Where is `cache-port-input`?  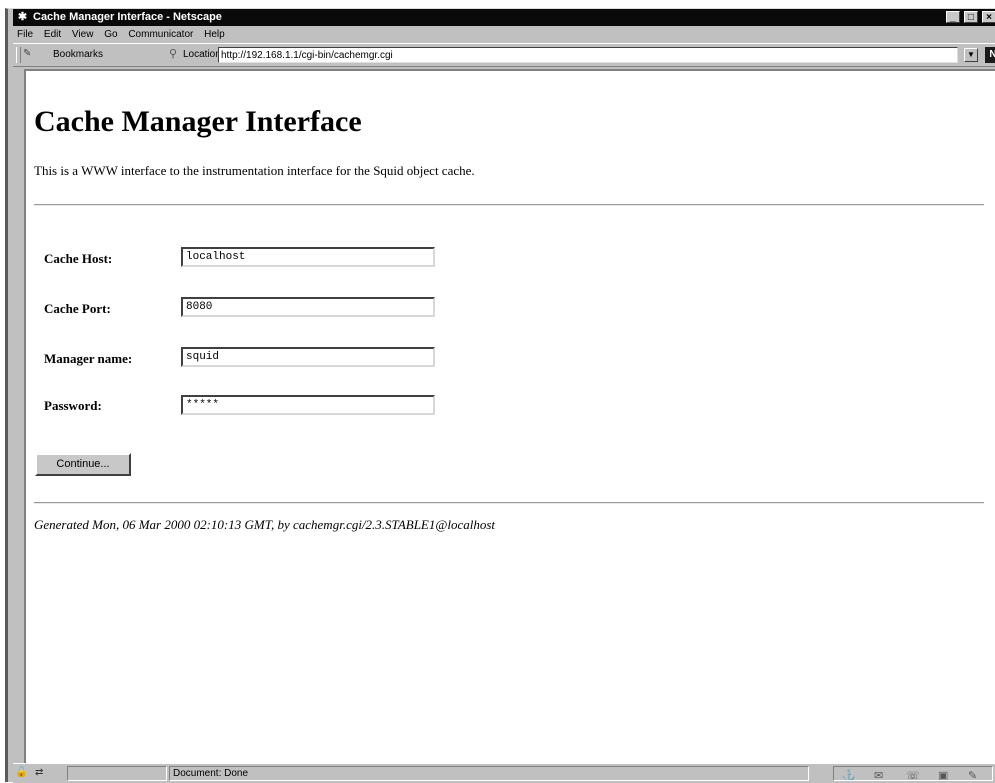
cache-port-input is located at coordinates (308, 307).